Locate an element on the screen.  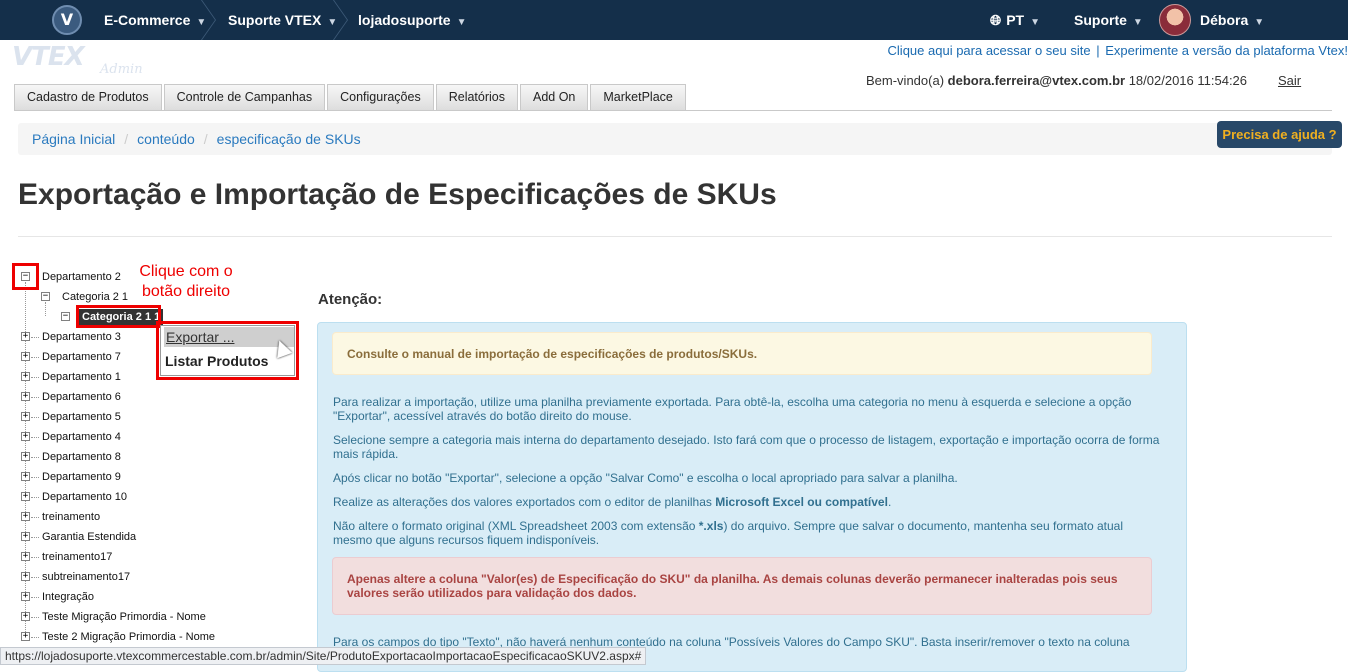
tree-node: Teste Migração Primordia - Nome is located at coordinates (124, 617).